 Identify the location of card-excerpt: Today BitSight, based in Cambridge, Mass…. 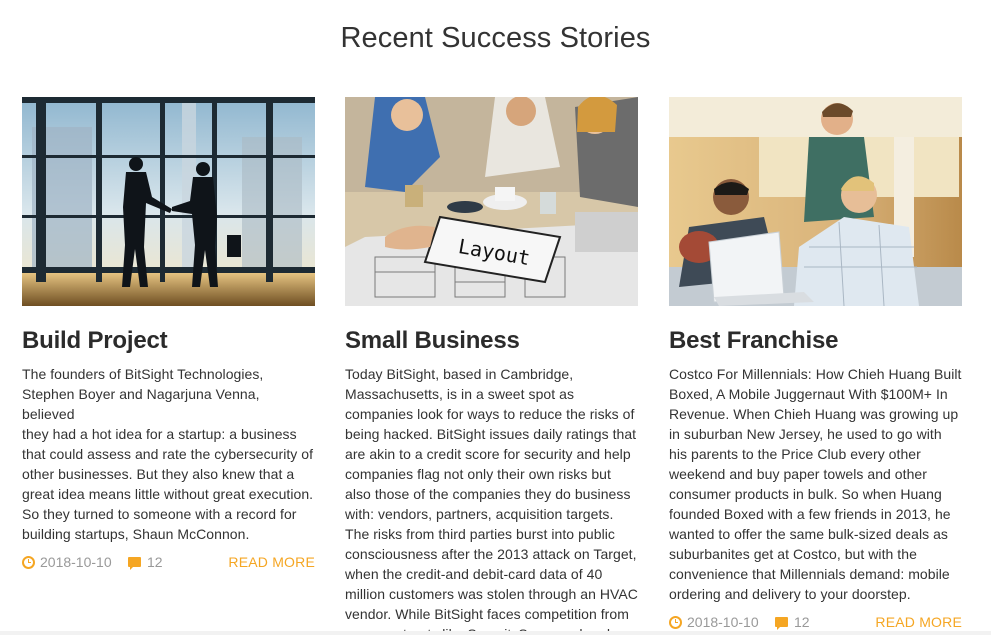
(491, 500).